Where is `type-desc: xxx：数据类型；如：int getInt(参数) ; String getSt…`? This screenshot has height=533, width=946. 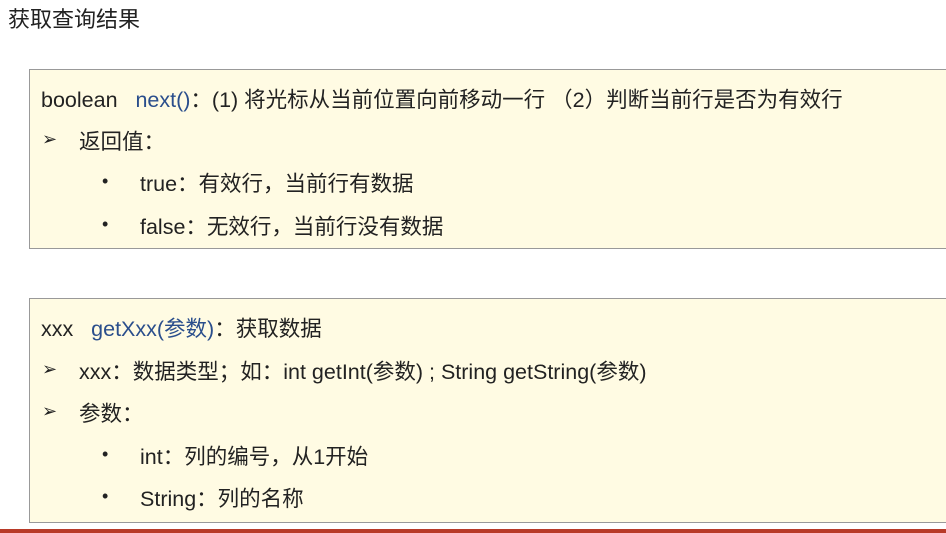
type-desc: xxx：数据类型；如：int getInt(参数) ; String getSt… is located at coordinates (363, 372).